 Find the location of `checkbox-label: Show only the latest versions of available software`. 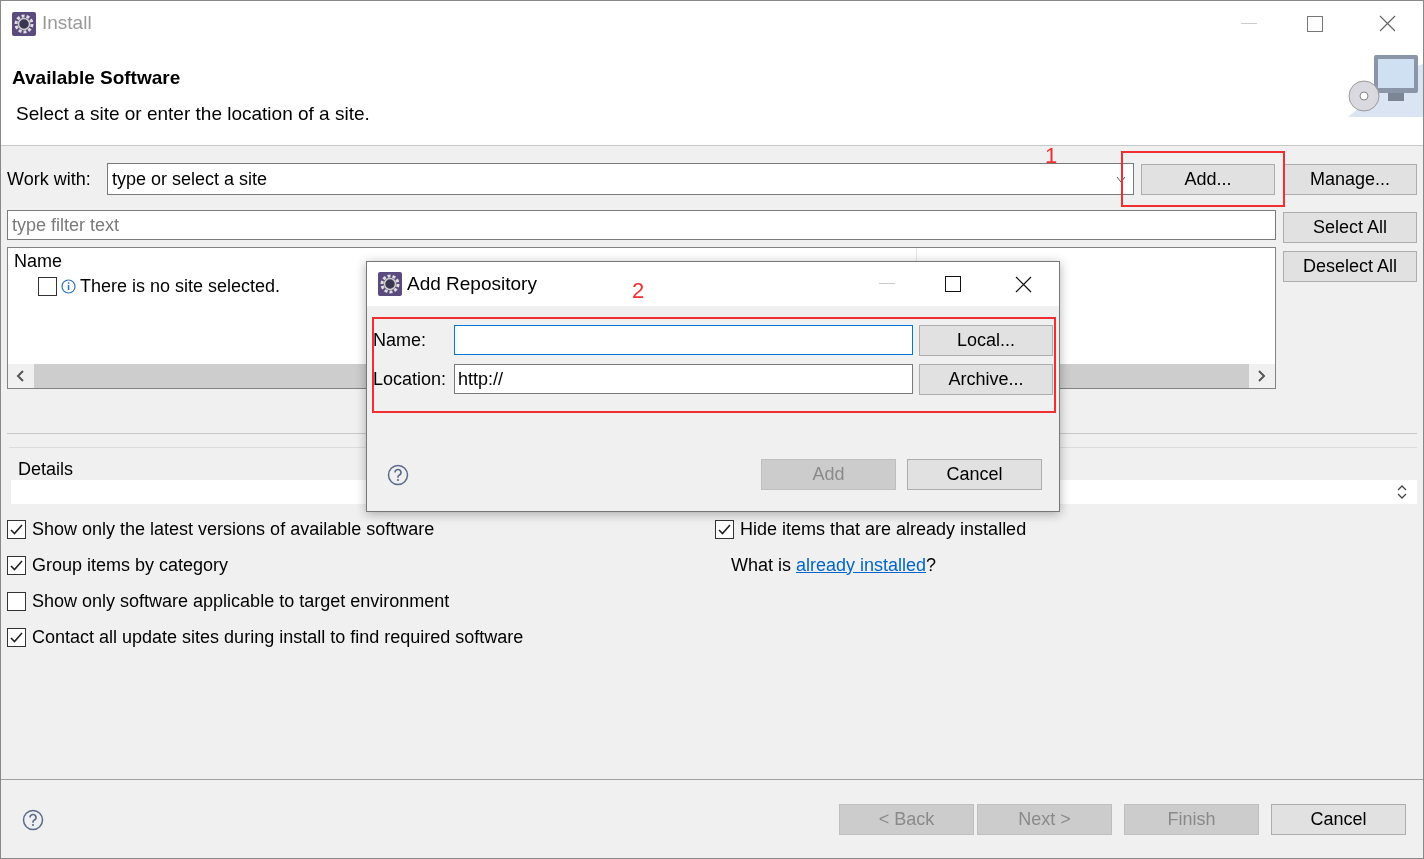

checkbox-label: Show only the latest versions of available software is located at coordinates (233, 529).